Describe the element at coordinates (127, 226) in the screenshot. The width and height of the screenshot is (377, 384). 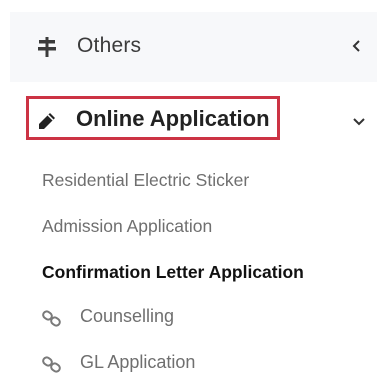
I see `submenu-item-admission-application: Admission Application` at that location.